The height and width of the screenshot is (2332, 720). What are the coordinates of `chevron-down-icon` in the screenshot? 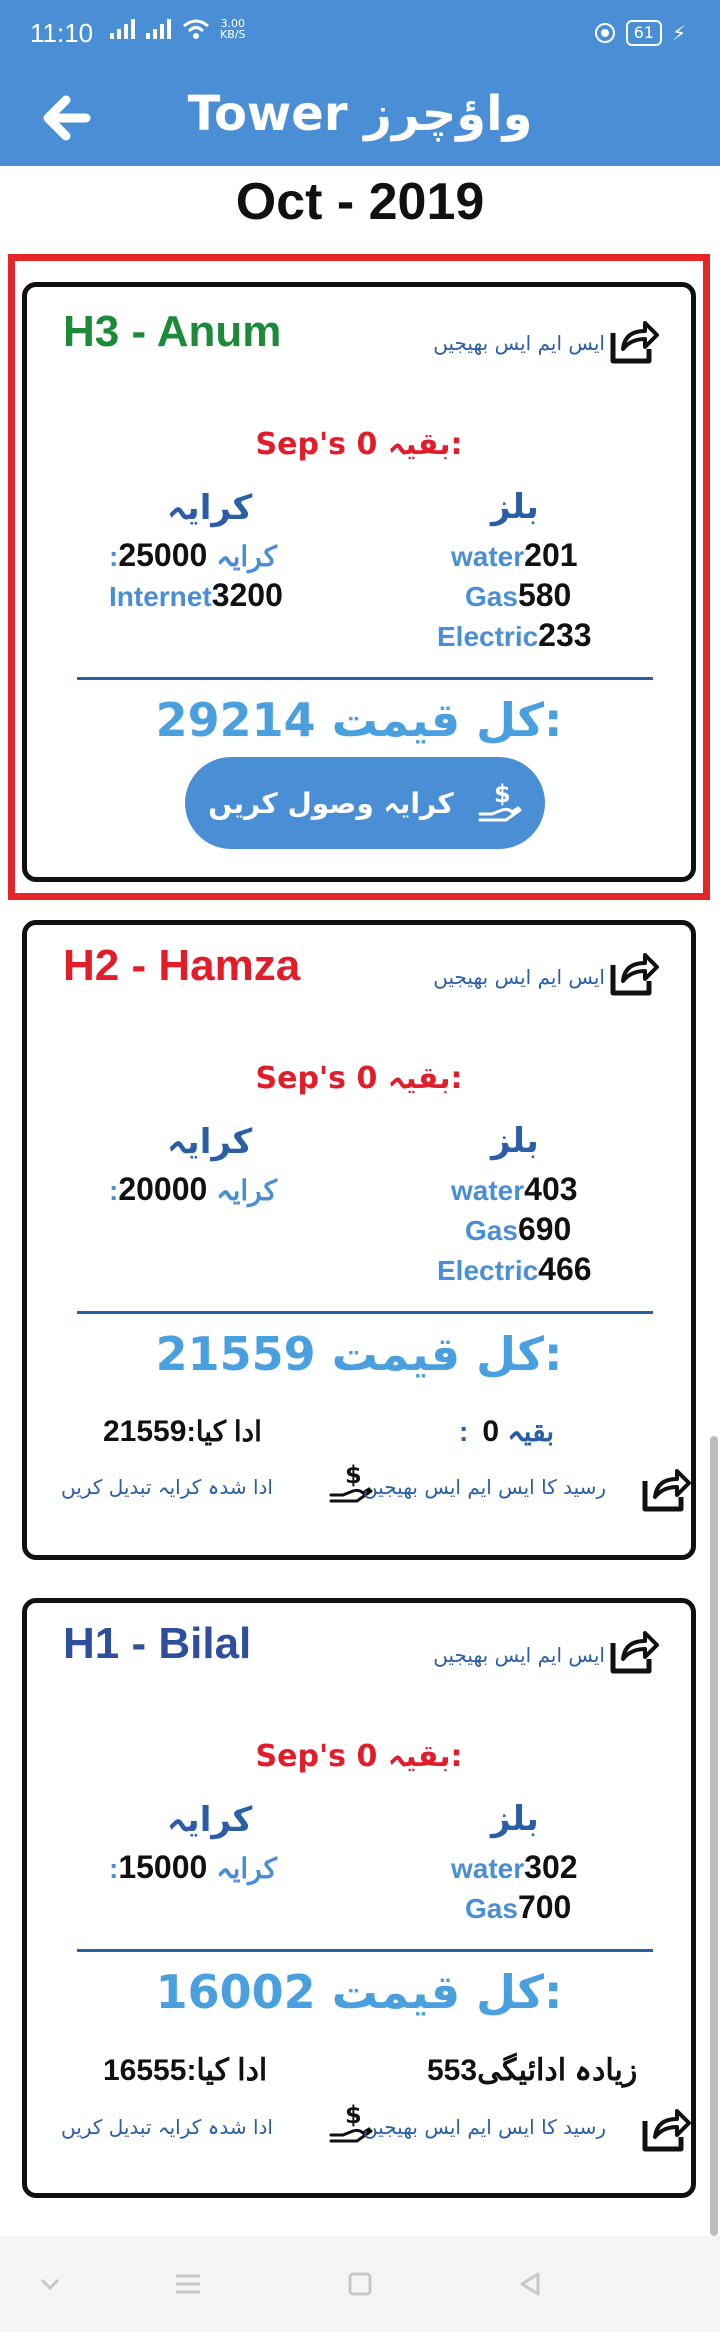 It's located at (50, 2284).